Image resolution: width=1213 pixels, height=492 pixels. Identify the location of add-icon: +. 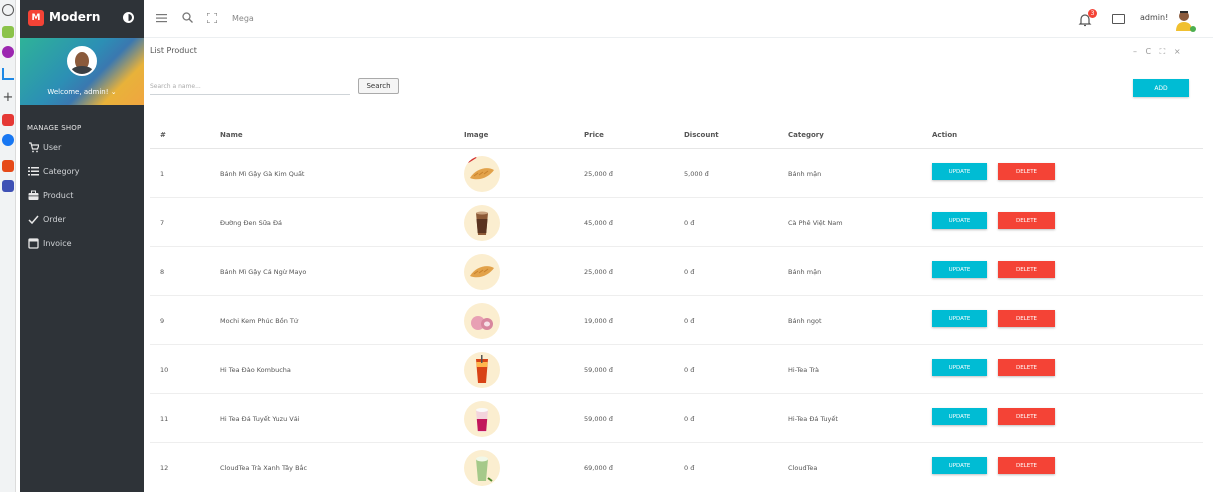
(8, 97).